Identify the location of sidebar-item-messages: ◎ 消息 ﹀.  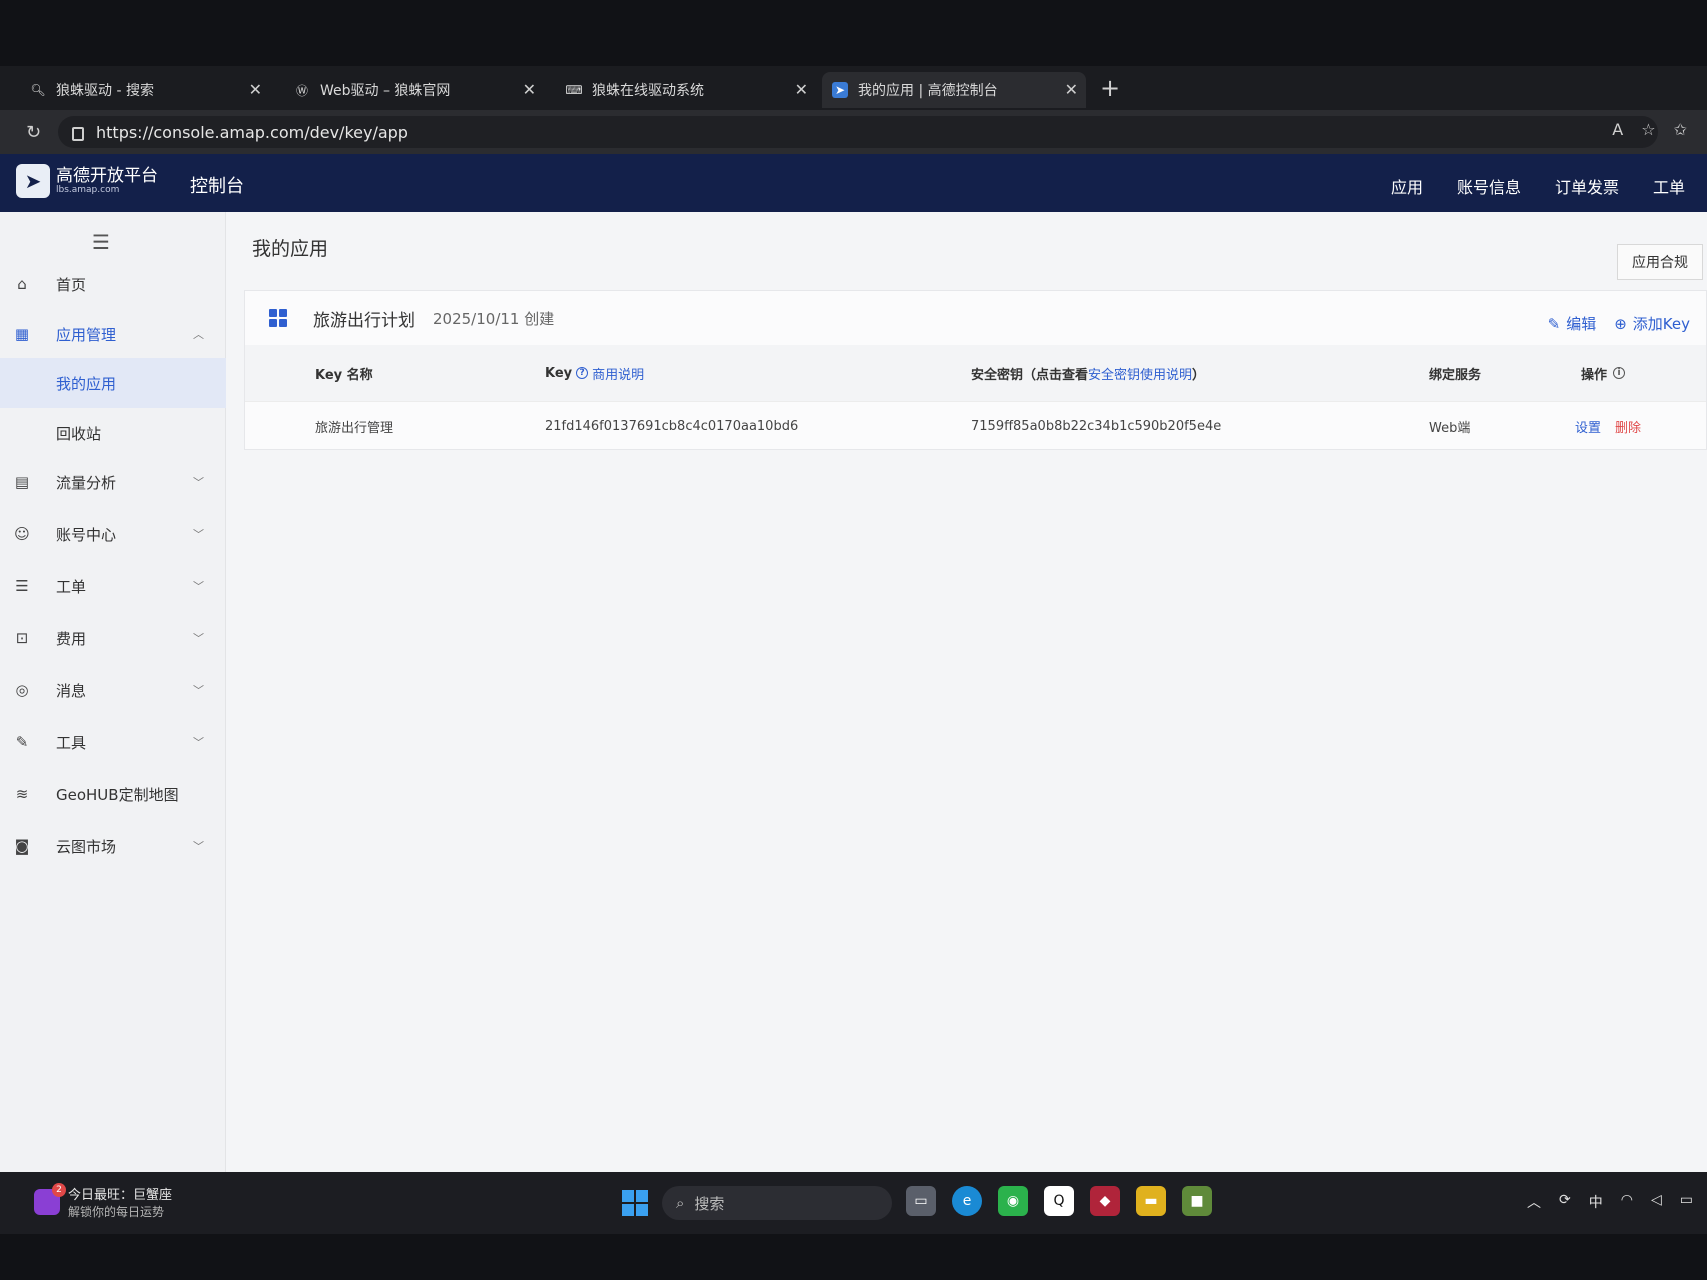
(113, 690).